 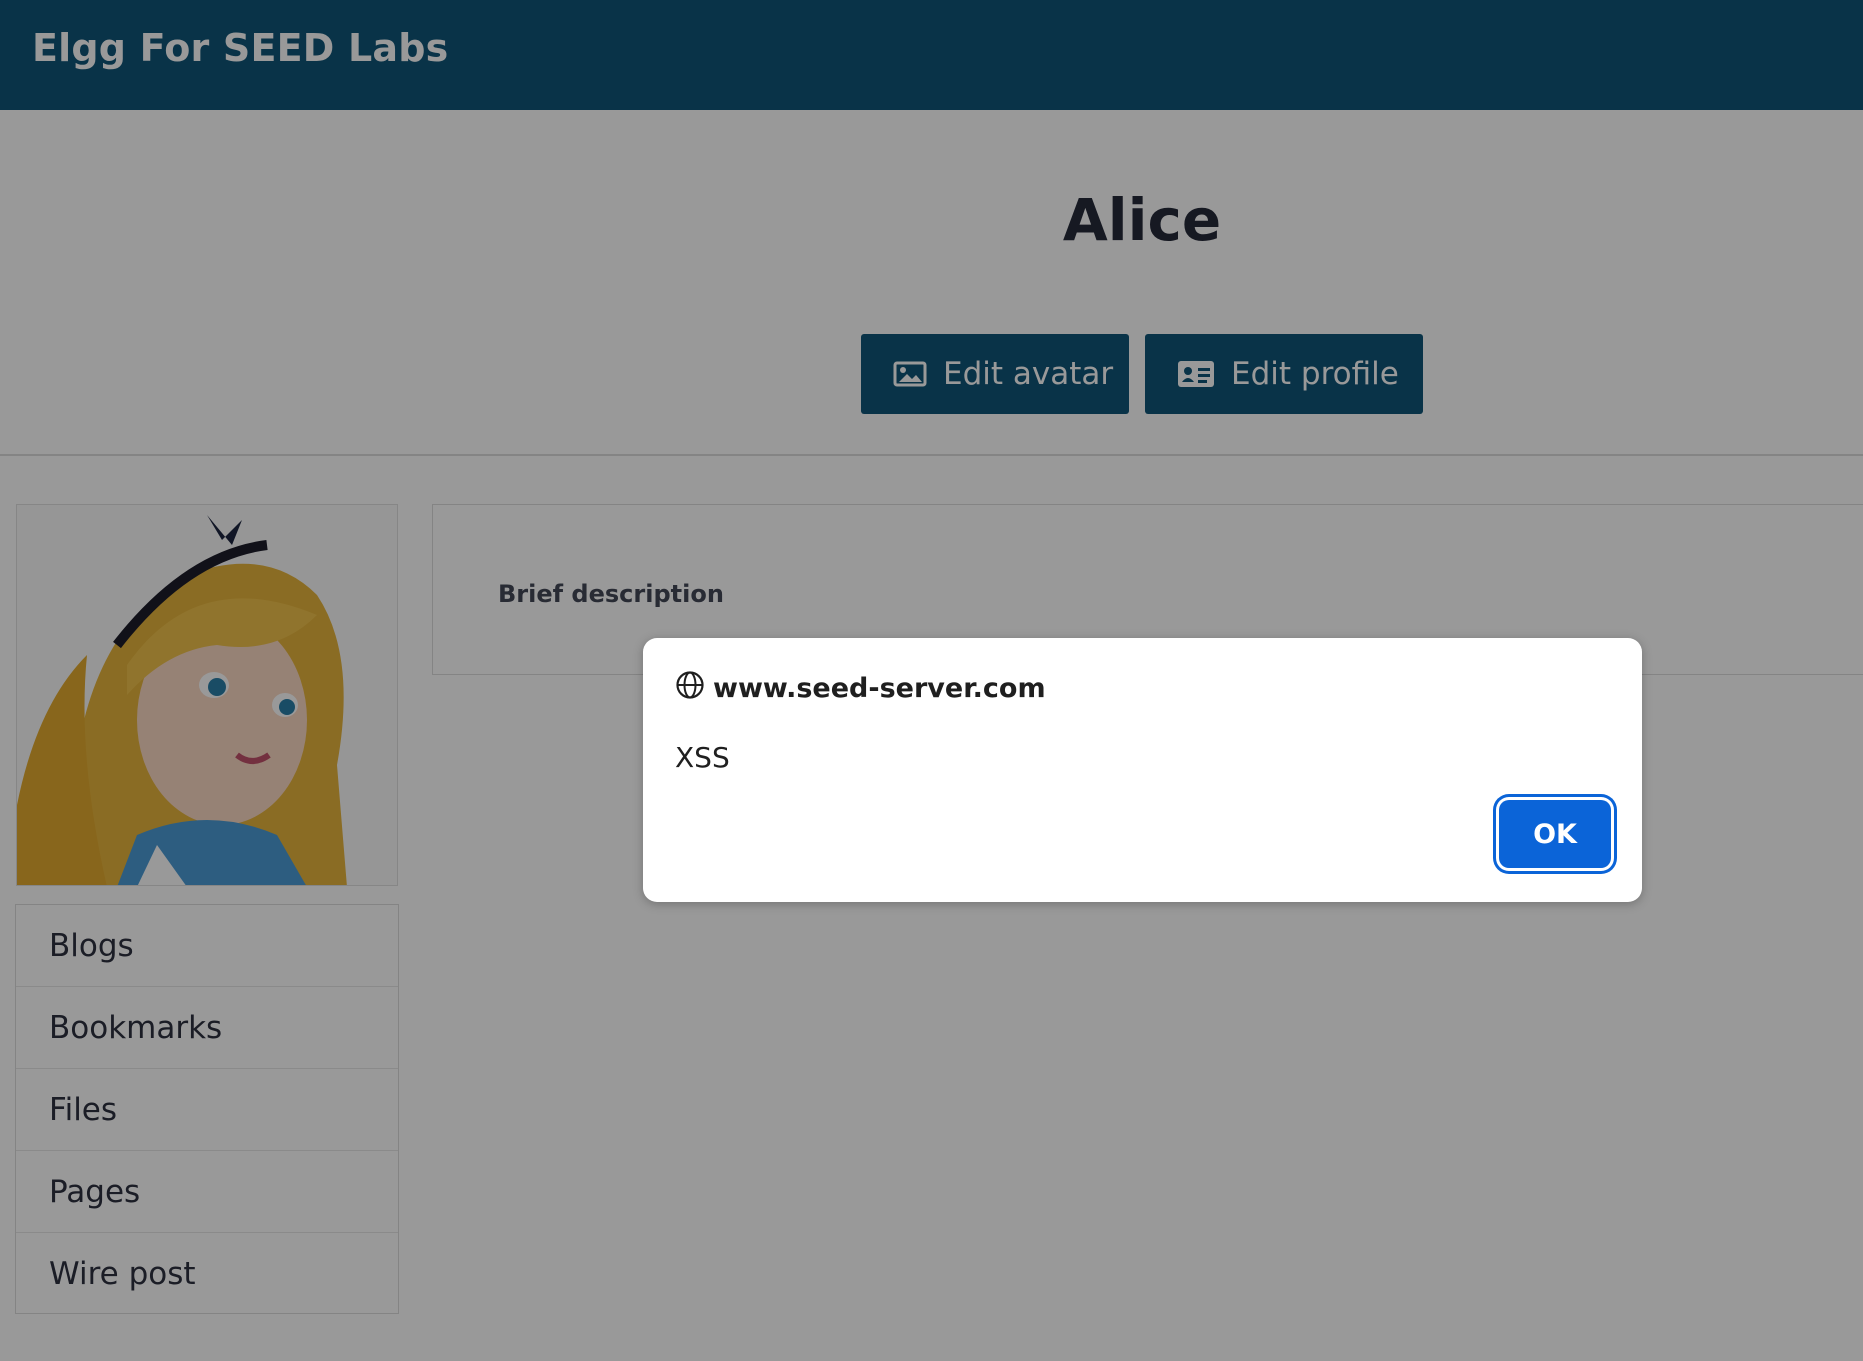 What do you see at coordinates (690, 688) in the screenshot?
I see `globe-icon` at bounding box center [690, 688].